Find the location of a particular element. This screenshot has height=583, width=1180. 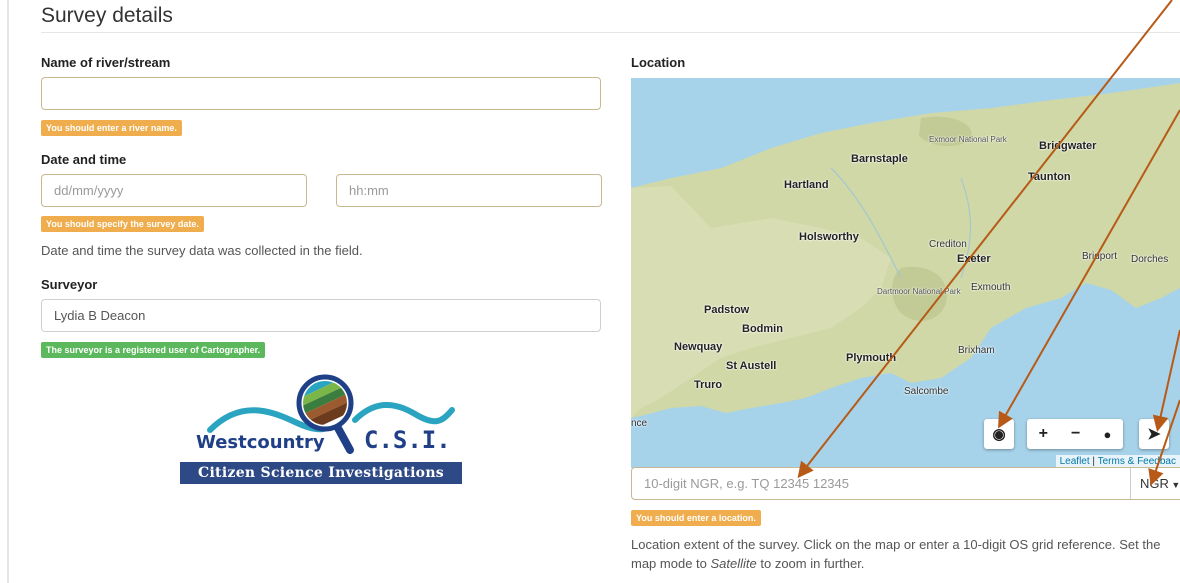

ngr-mode-label: NGR is located at coordinates (1154, 483).